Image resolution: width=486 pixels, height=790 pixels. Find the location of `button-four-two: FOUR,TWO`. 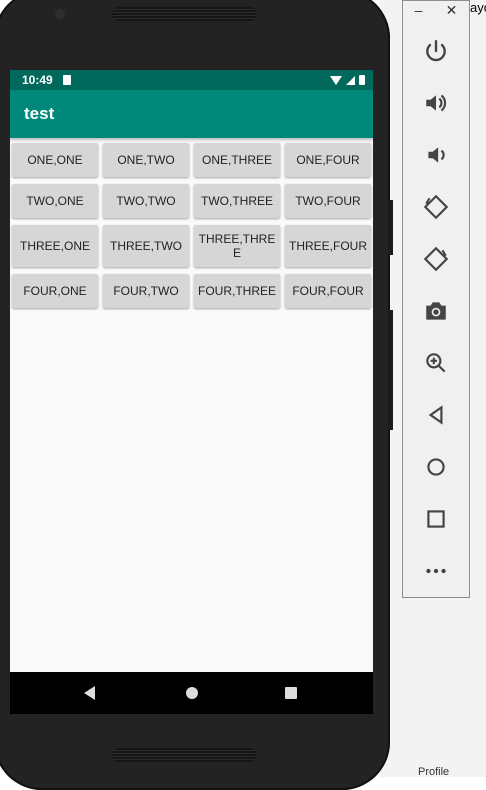

button-four-two: FOUR,TWO is located at coordinates (146, 291).